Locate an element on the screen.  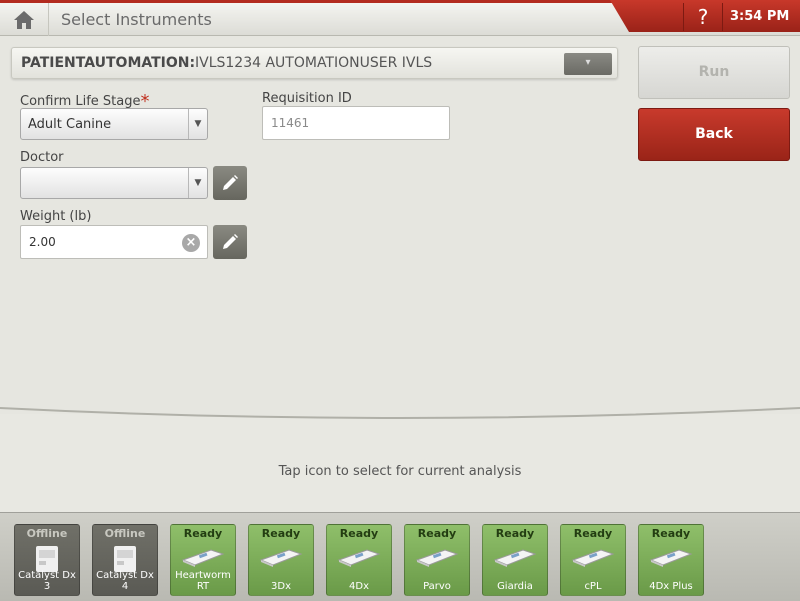
instrument-tile-giardia: Ready Giardia is located at coordinates (515, 560).